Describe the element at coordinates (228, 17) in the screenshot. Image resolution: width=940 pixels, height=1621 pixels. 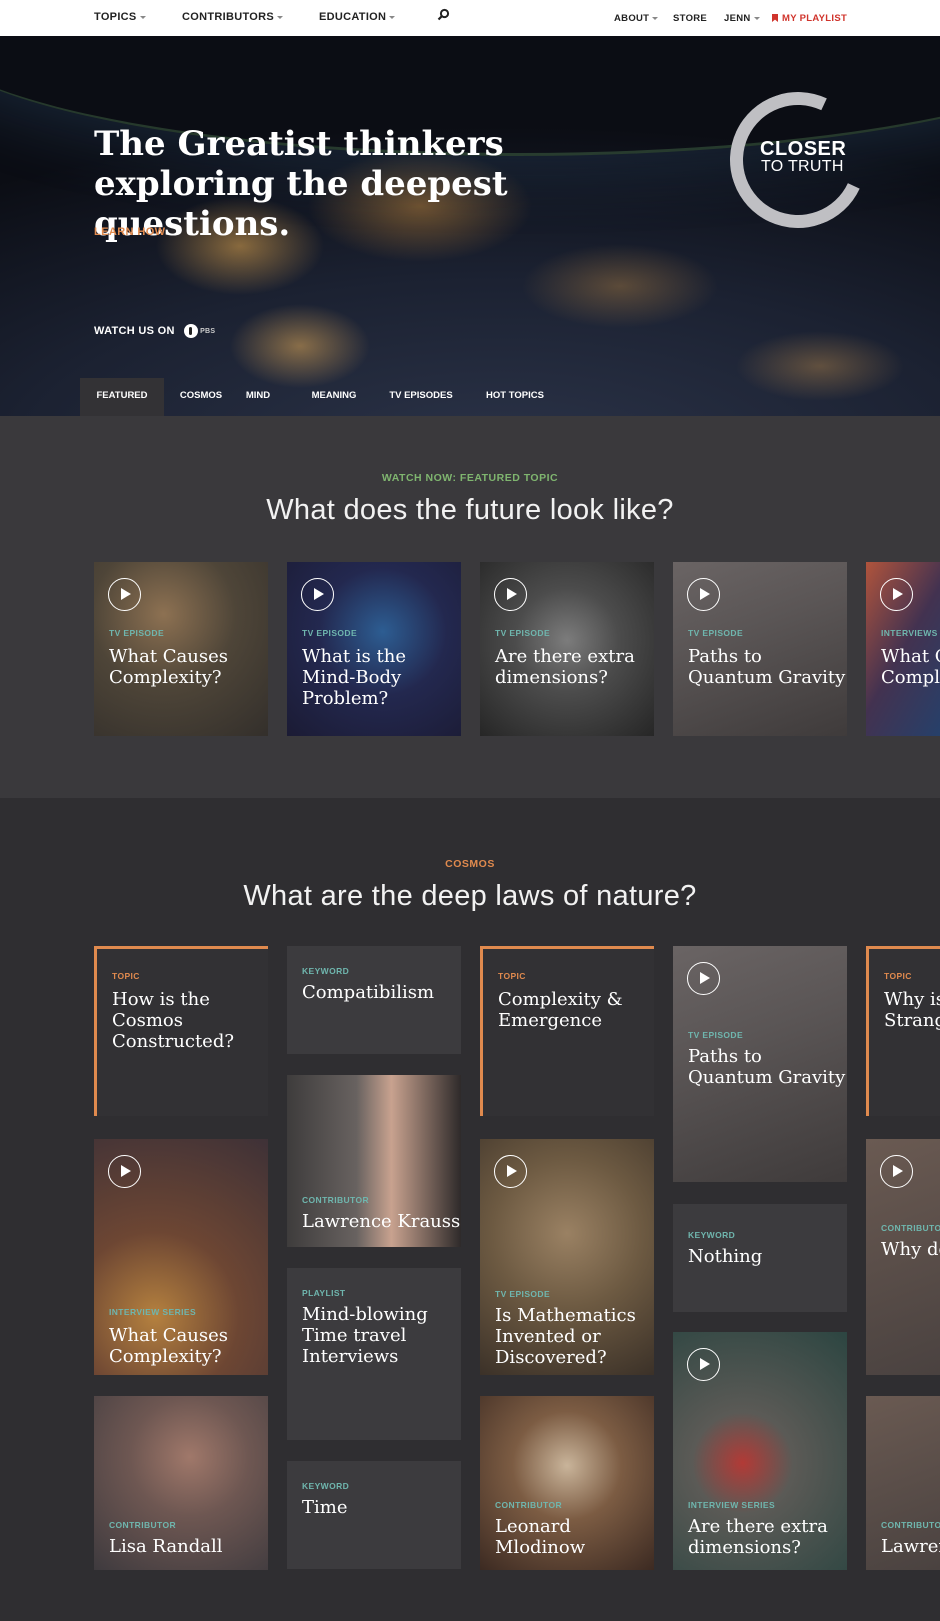
I see `nav-contributors-label: CONTRIBUTORS` at that location.